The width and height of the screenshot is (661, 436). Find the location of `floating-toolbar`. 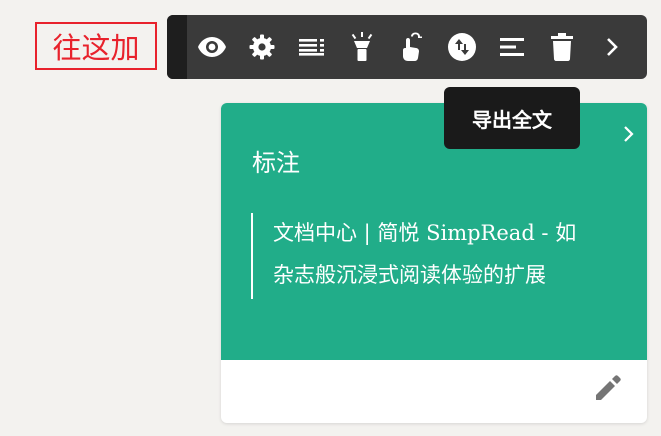

floating-toolbar is located at coordinates (407, 47).